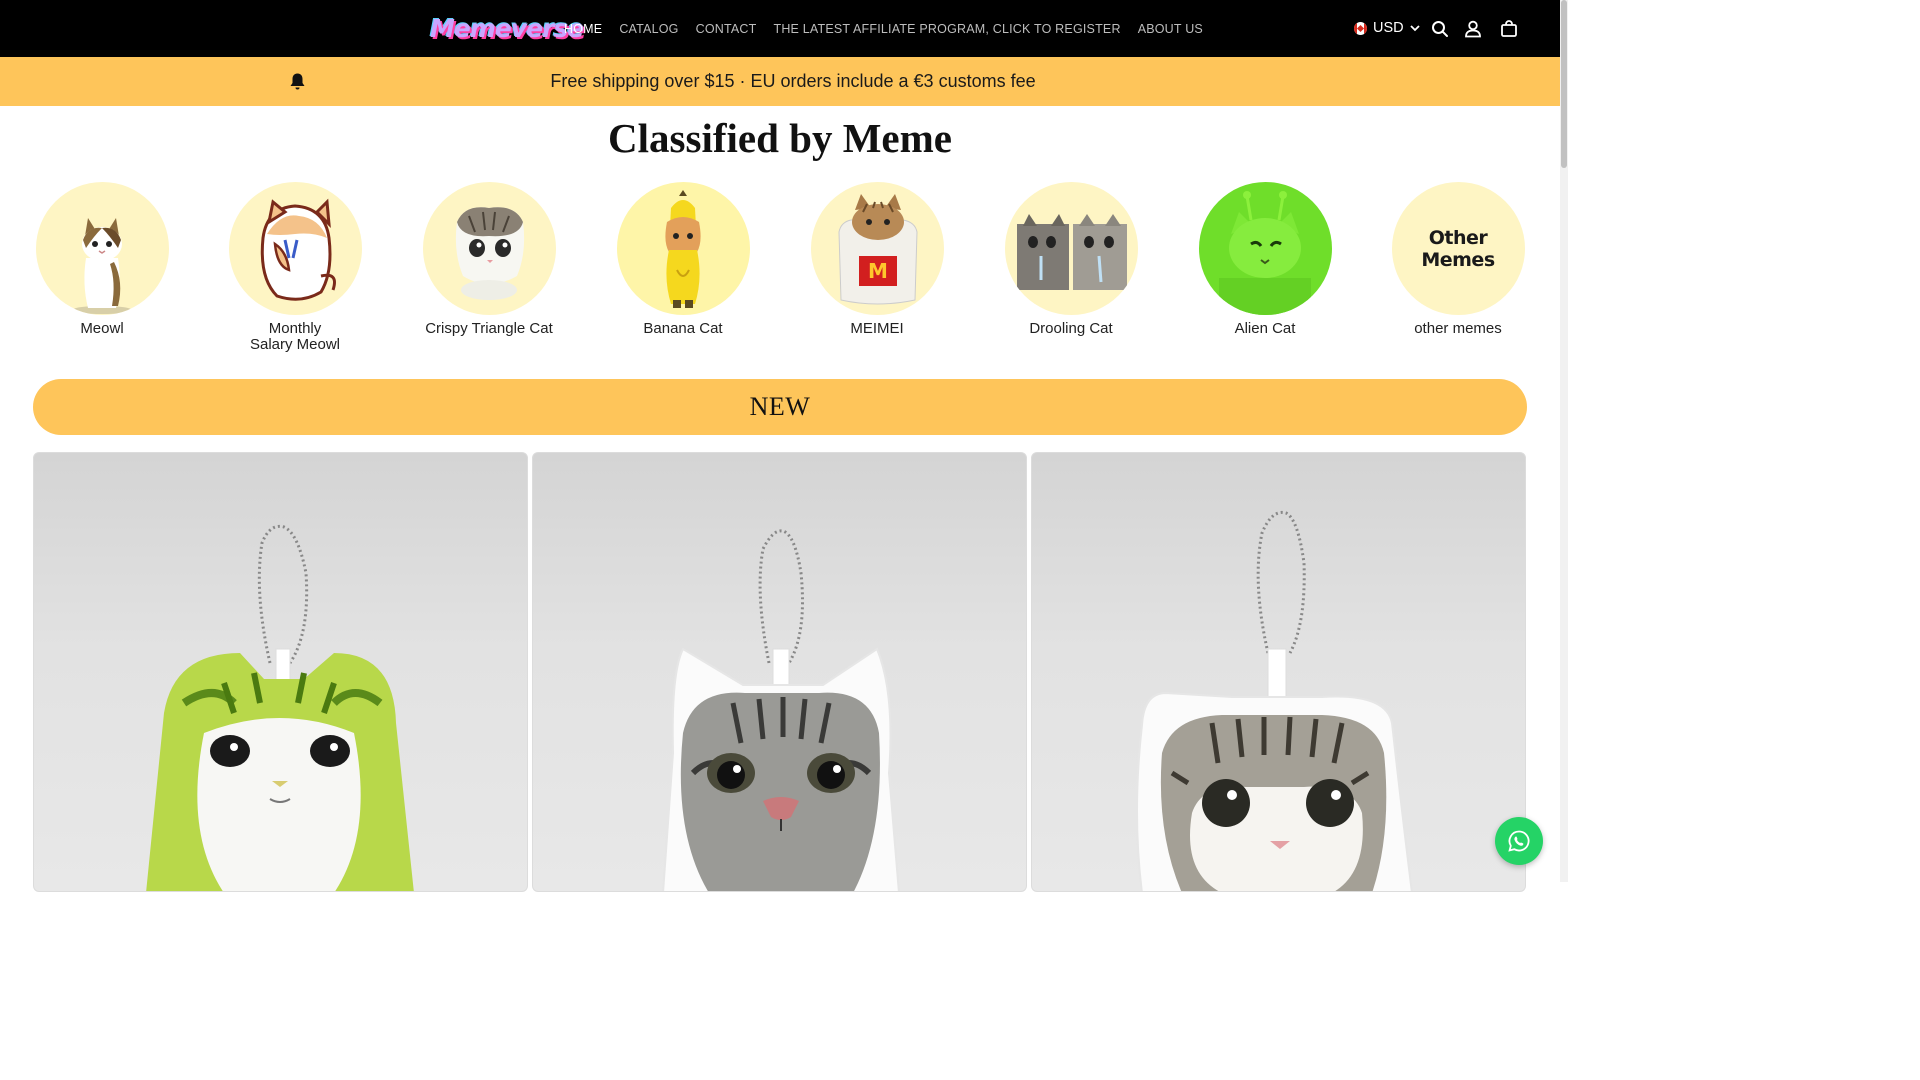 The image size is (1920, 1080). Describe the element at coordinates (102, 328) in the screenshot. I see `category-label: Meowl` at that location.